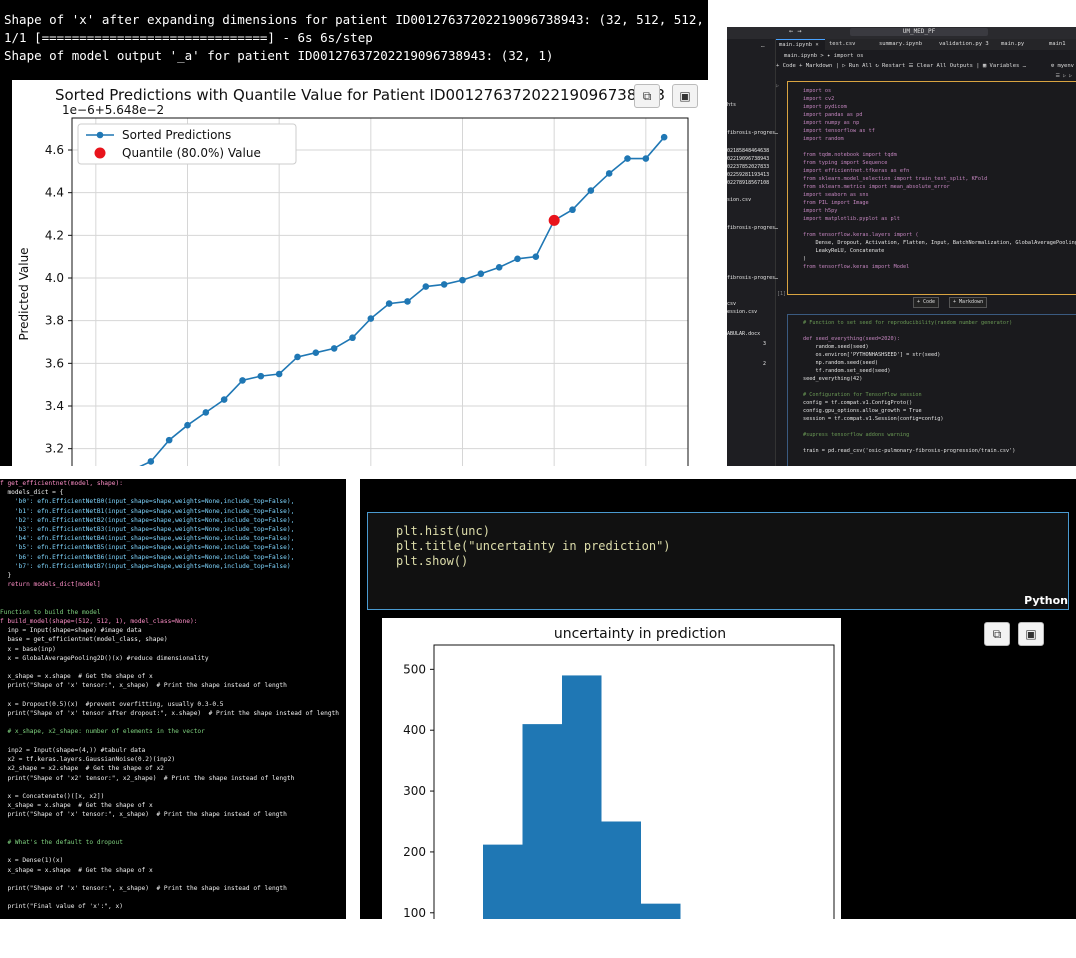 Image resolution: width=1076 pixels, height=958 pixels. I want to click on y-tick-label: 3.8, so click(54, 321).